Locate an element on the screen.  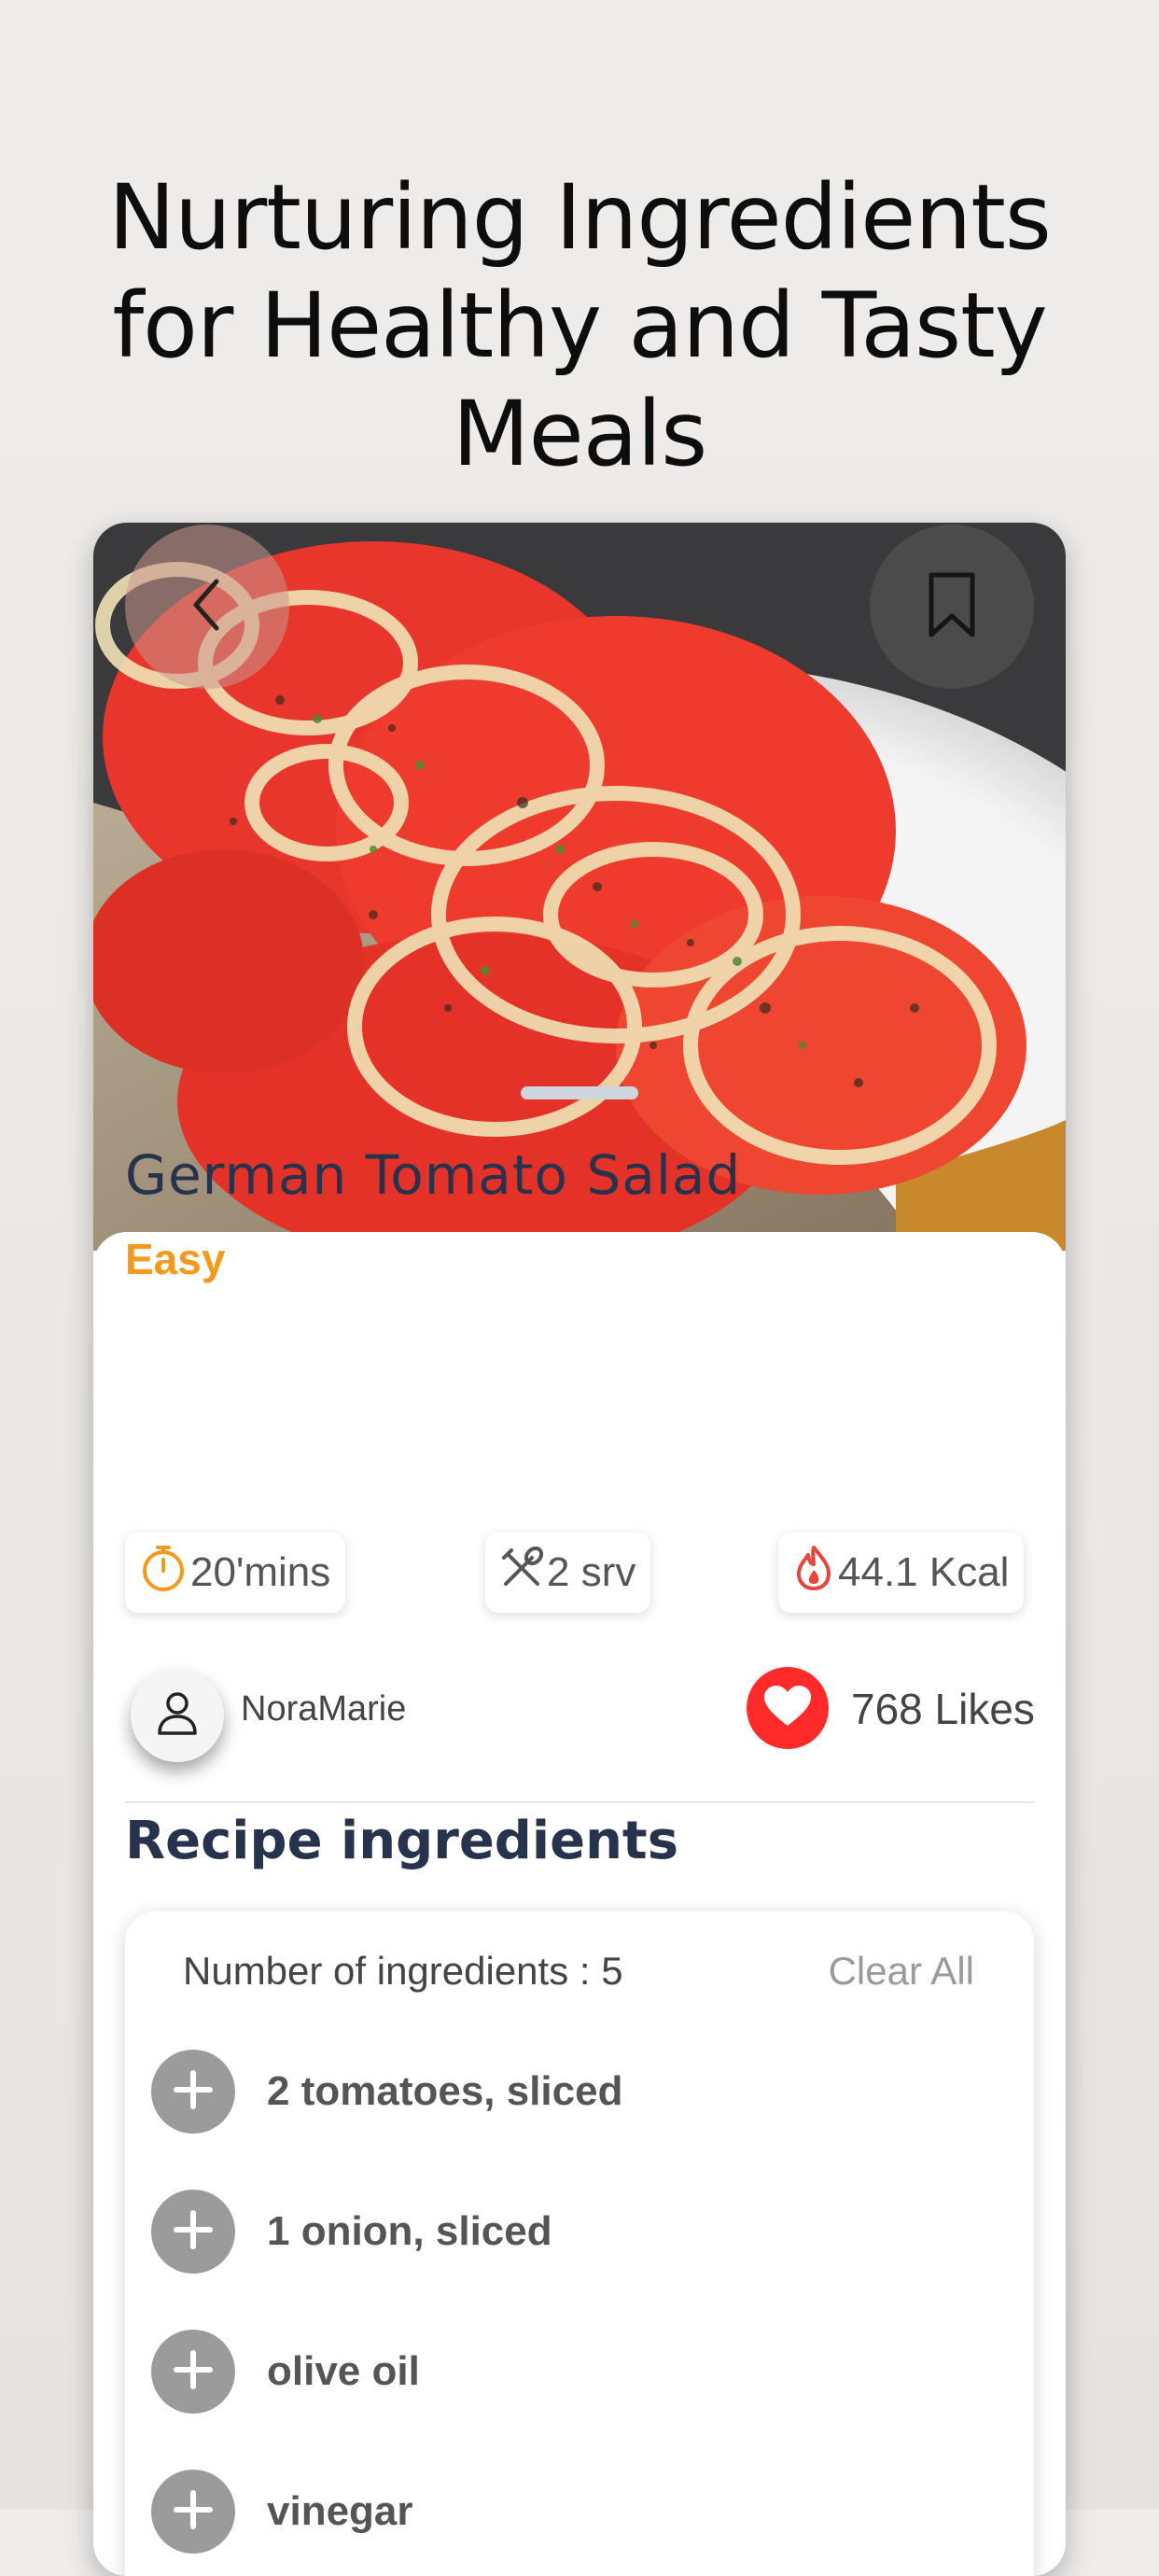
ingredient-count: Number of ingredients : 5 is located at coordinates (403, 1971).